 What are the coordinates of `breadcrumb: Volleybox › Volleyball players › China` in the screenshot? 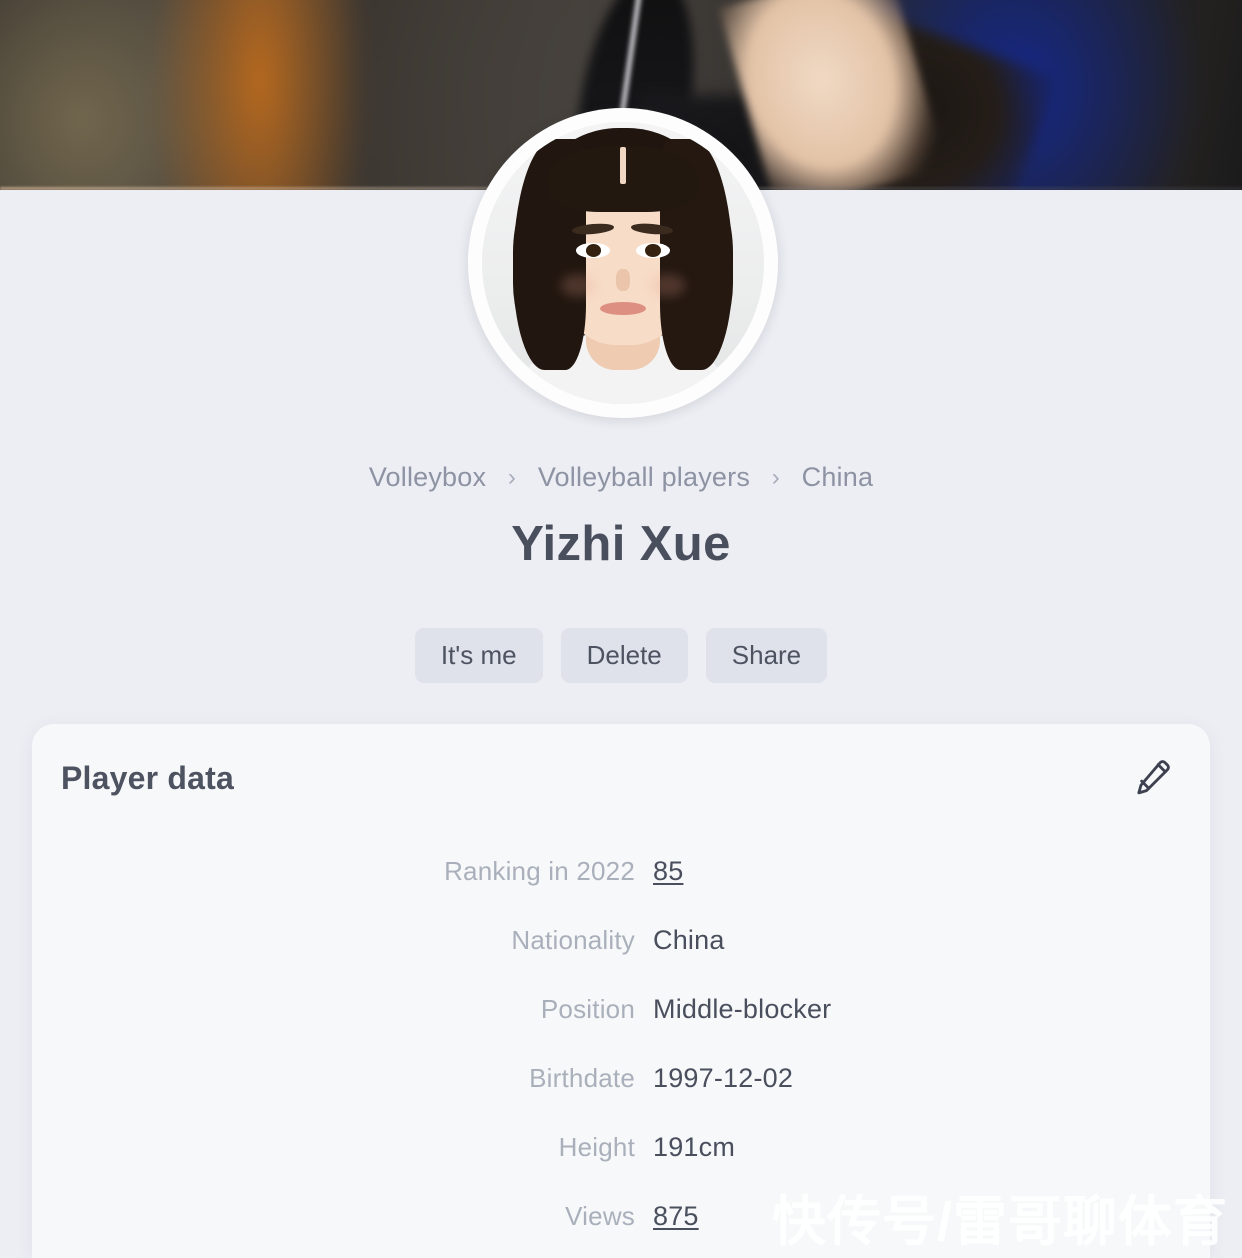 It's located at (621, 477).